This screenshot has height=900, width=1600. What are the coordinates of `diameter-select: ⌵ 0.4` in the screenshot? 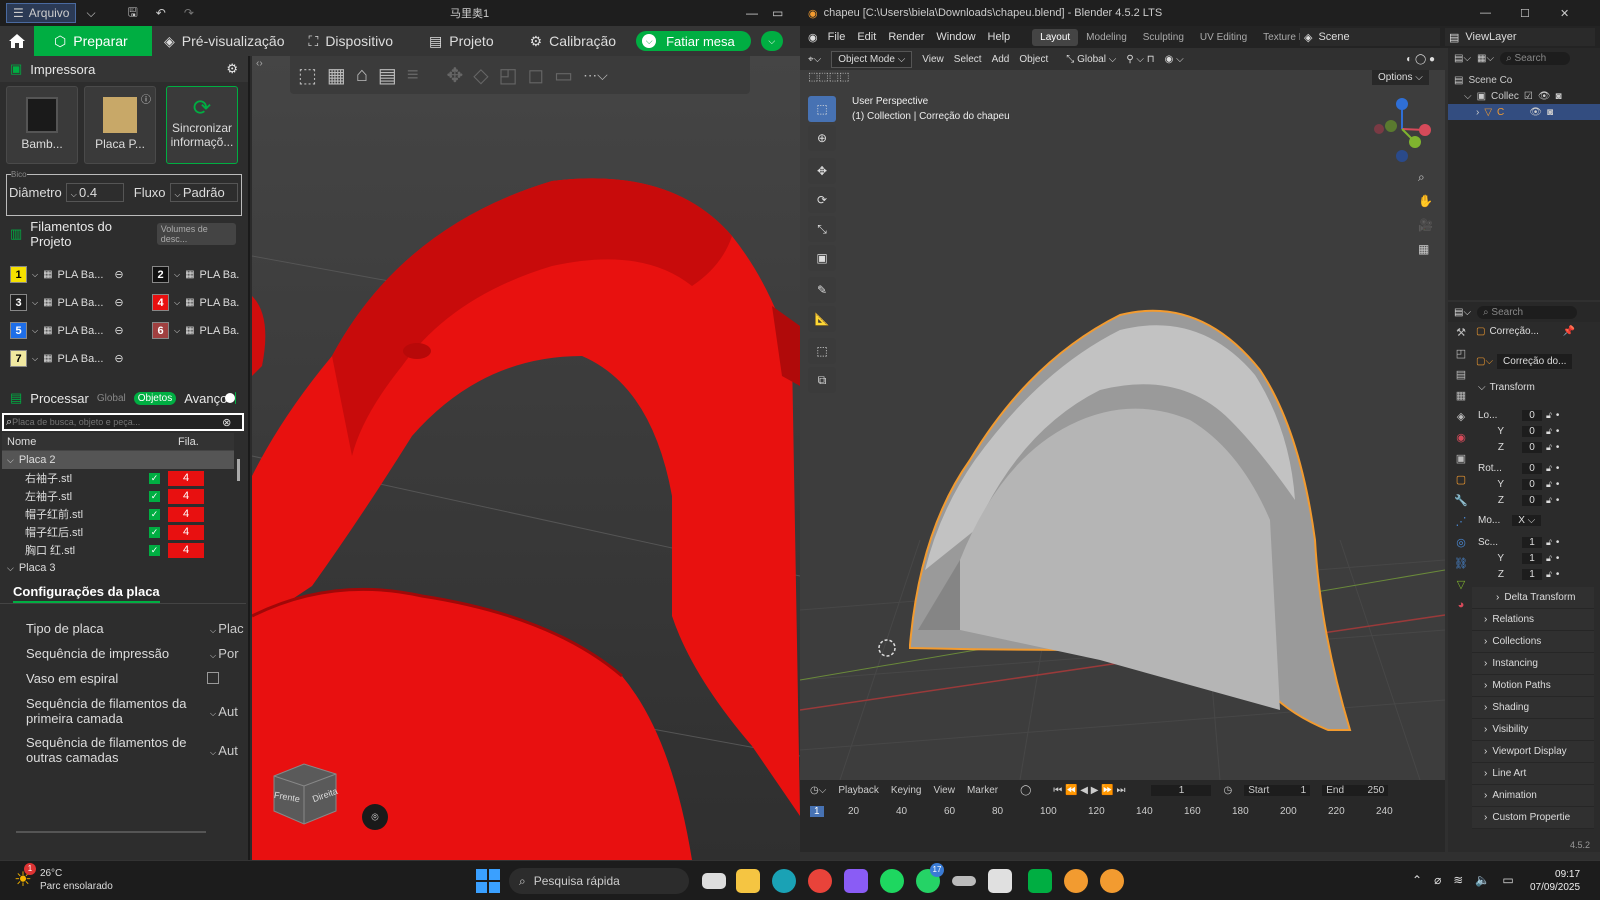 It's located at (94, 192).